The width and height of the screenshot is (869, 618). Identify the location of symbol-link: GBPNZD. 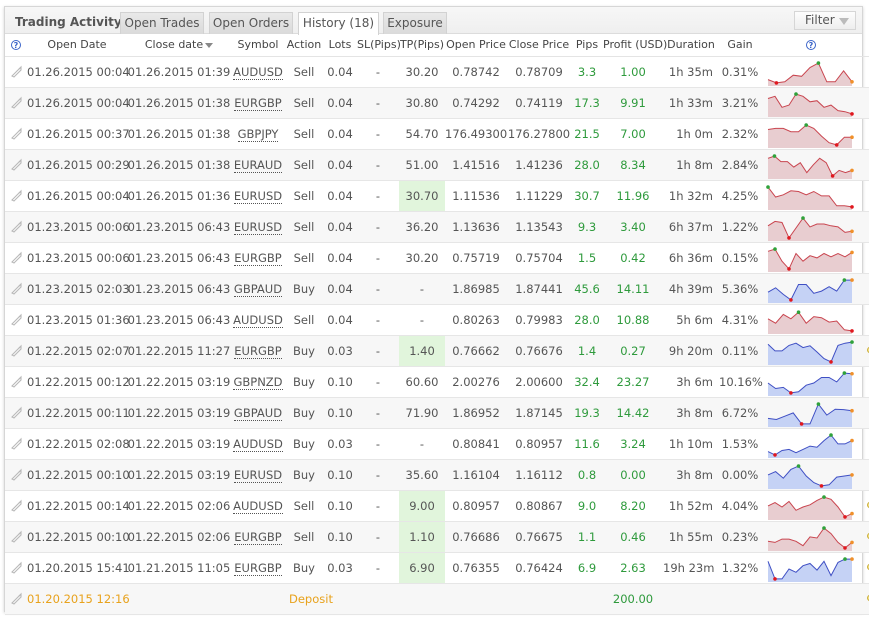
(258, 382).